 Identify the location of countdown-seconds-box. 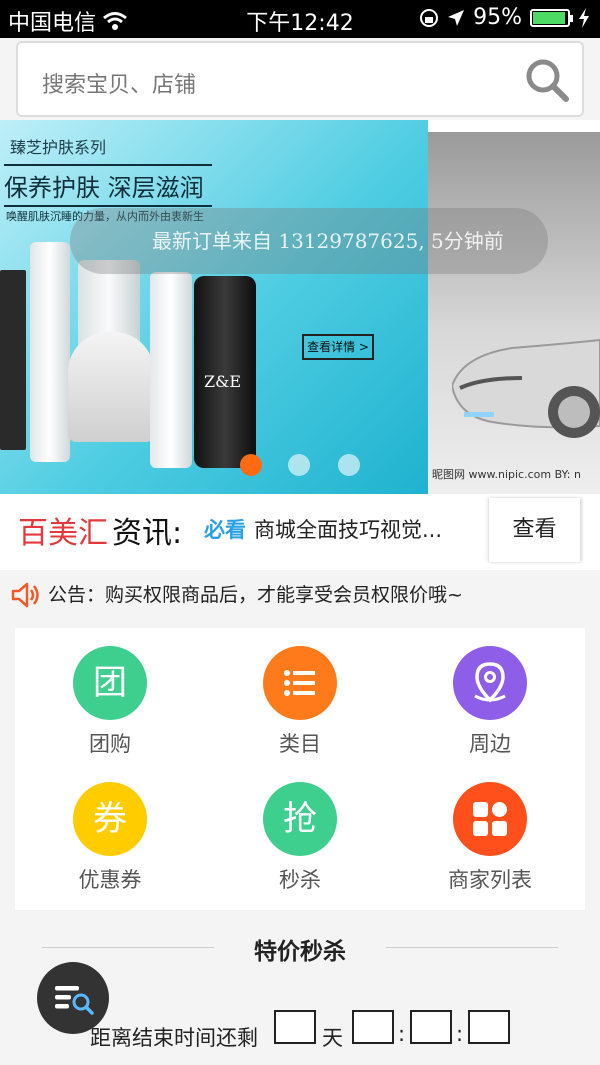
(489, 1027).